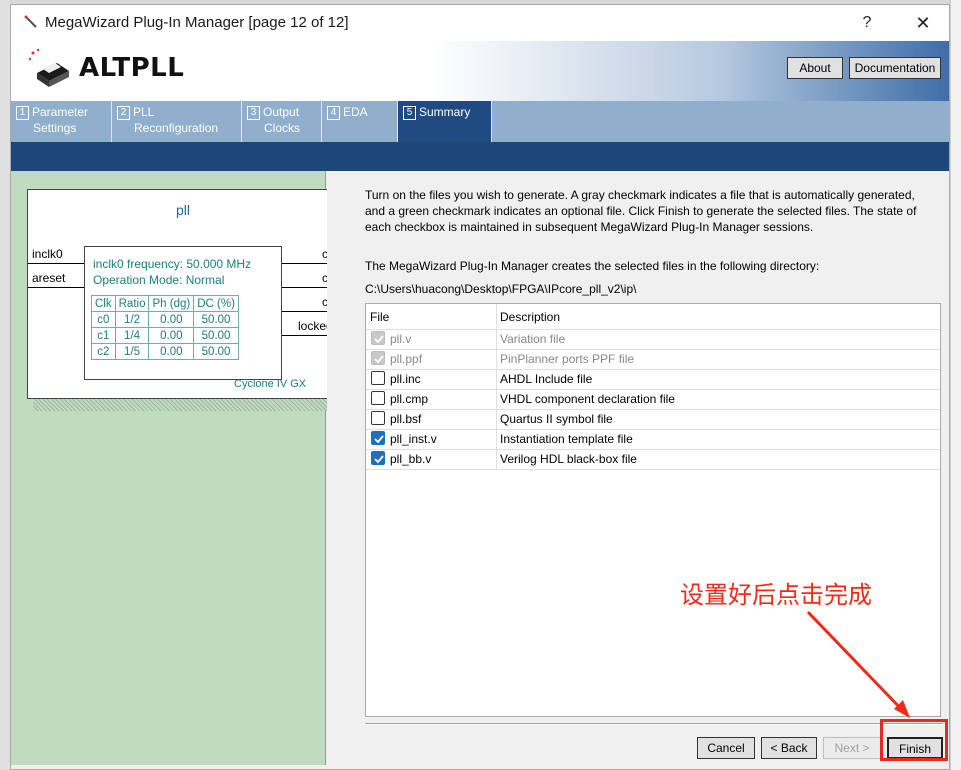 This screenshot has height=770, width=961. What do you see at coordinates (858, 664) in the screenshot?
I see `annotation-arrow` at bounding box center [858, 664].